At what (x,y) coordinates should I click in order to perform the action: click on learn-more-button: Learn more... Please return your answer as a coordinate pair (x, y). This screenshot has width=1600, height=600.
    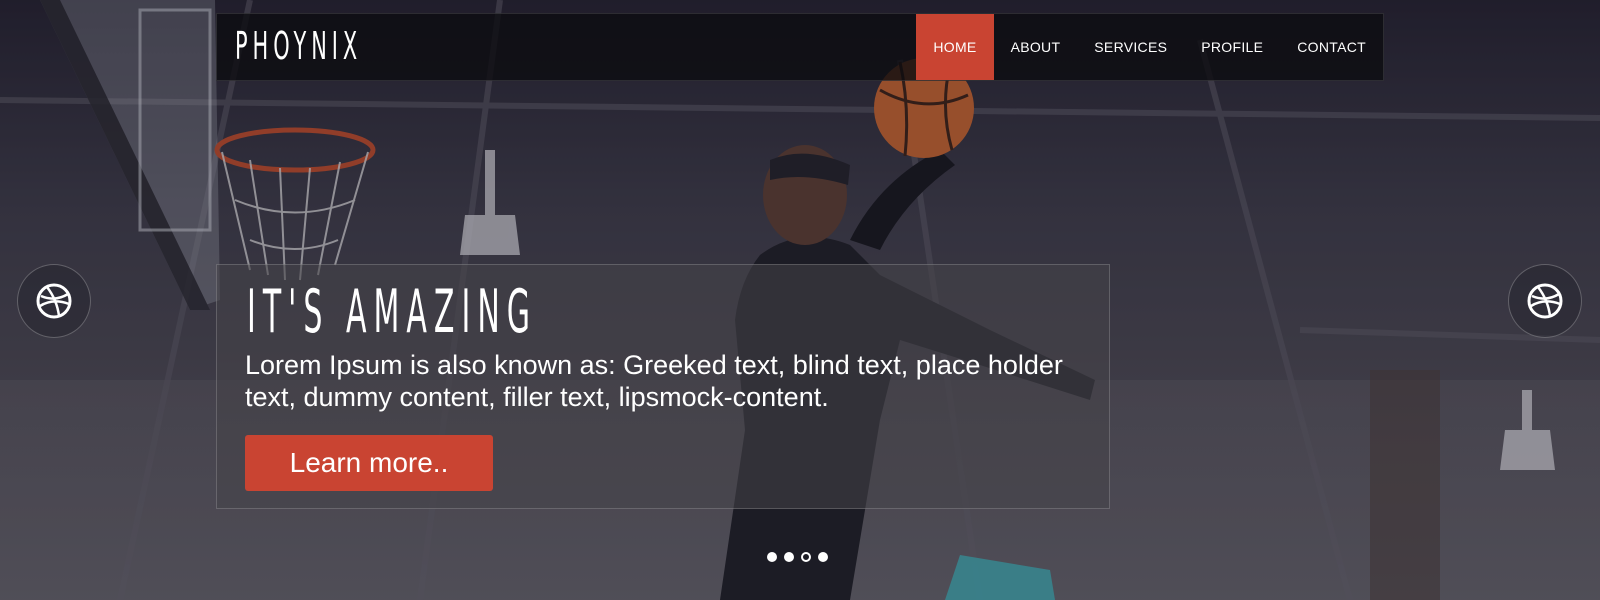
    Looking at the image, I should click on (369, 463).